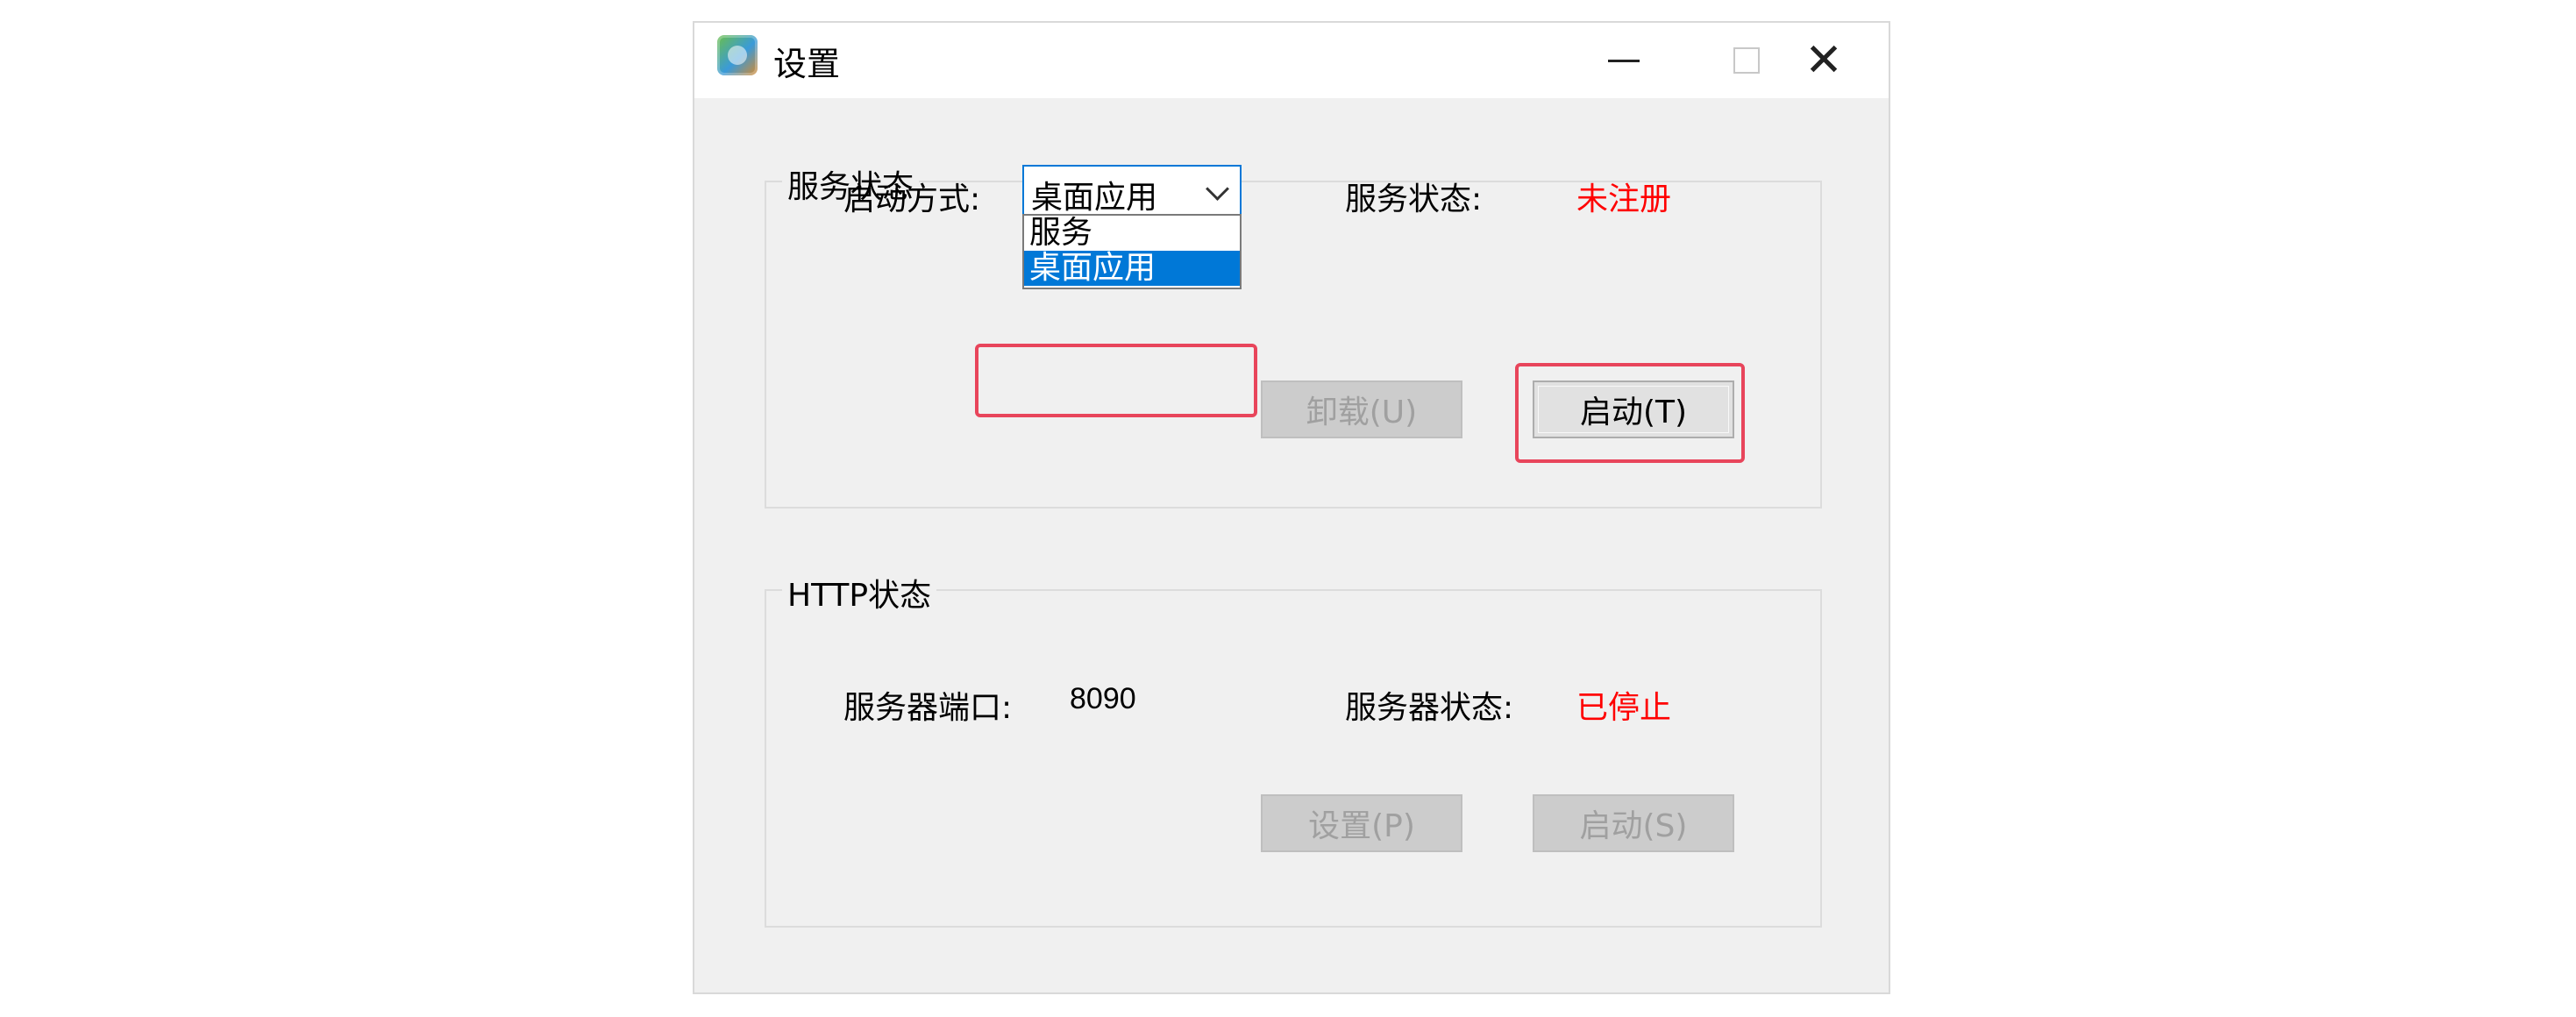 This screenshot has width=2576, height=1017. I want to click on server-port-value: 8090, so click(1103, 698).